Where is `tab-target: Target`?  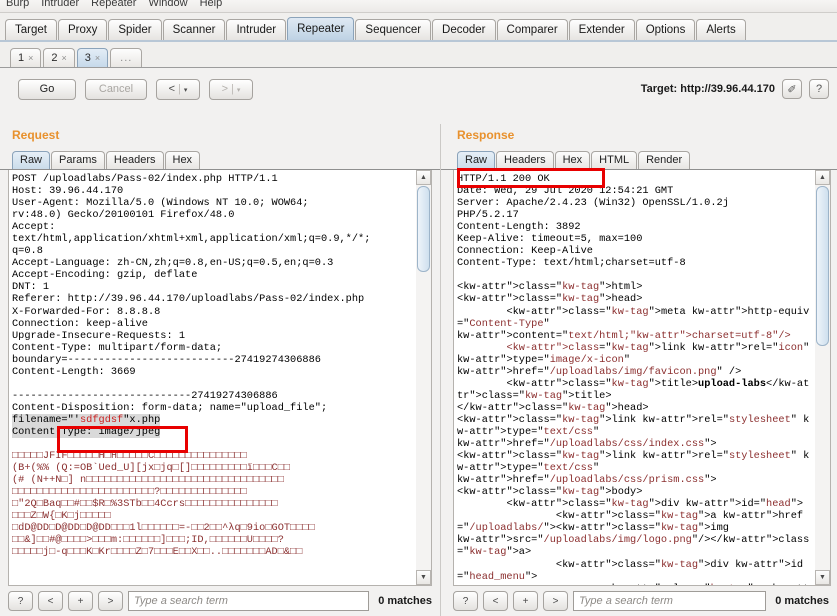
tab-target: Target is located at coordinates (31, 29).